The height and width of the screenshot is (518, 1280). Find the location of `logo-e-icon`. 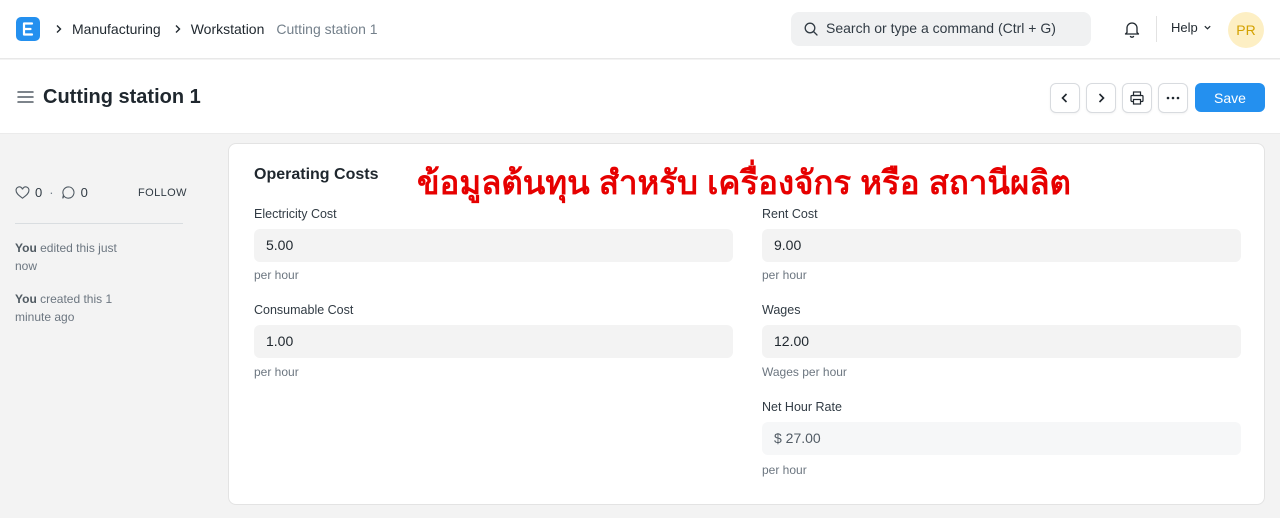

logo-e-icon is located at coordinates (28, 29).